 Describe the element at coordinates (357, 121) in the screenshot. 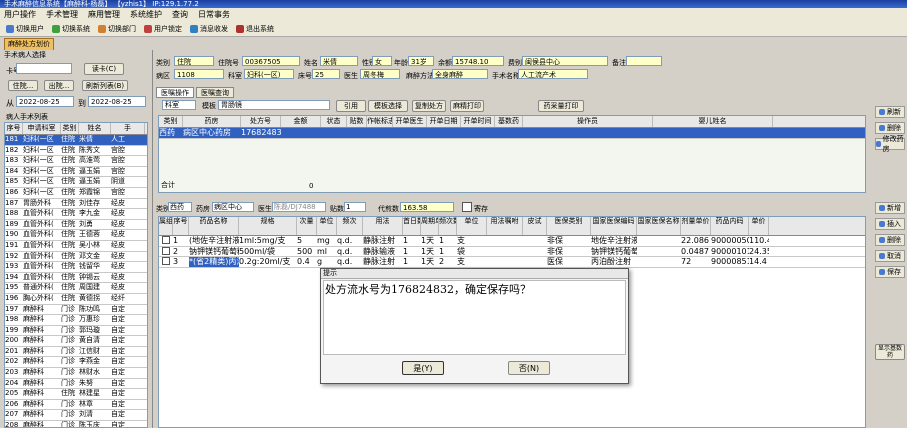

I see `column-header: 贴数` at that location.